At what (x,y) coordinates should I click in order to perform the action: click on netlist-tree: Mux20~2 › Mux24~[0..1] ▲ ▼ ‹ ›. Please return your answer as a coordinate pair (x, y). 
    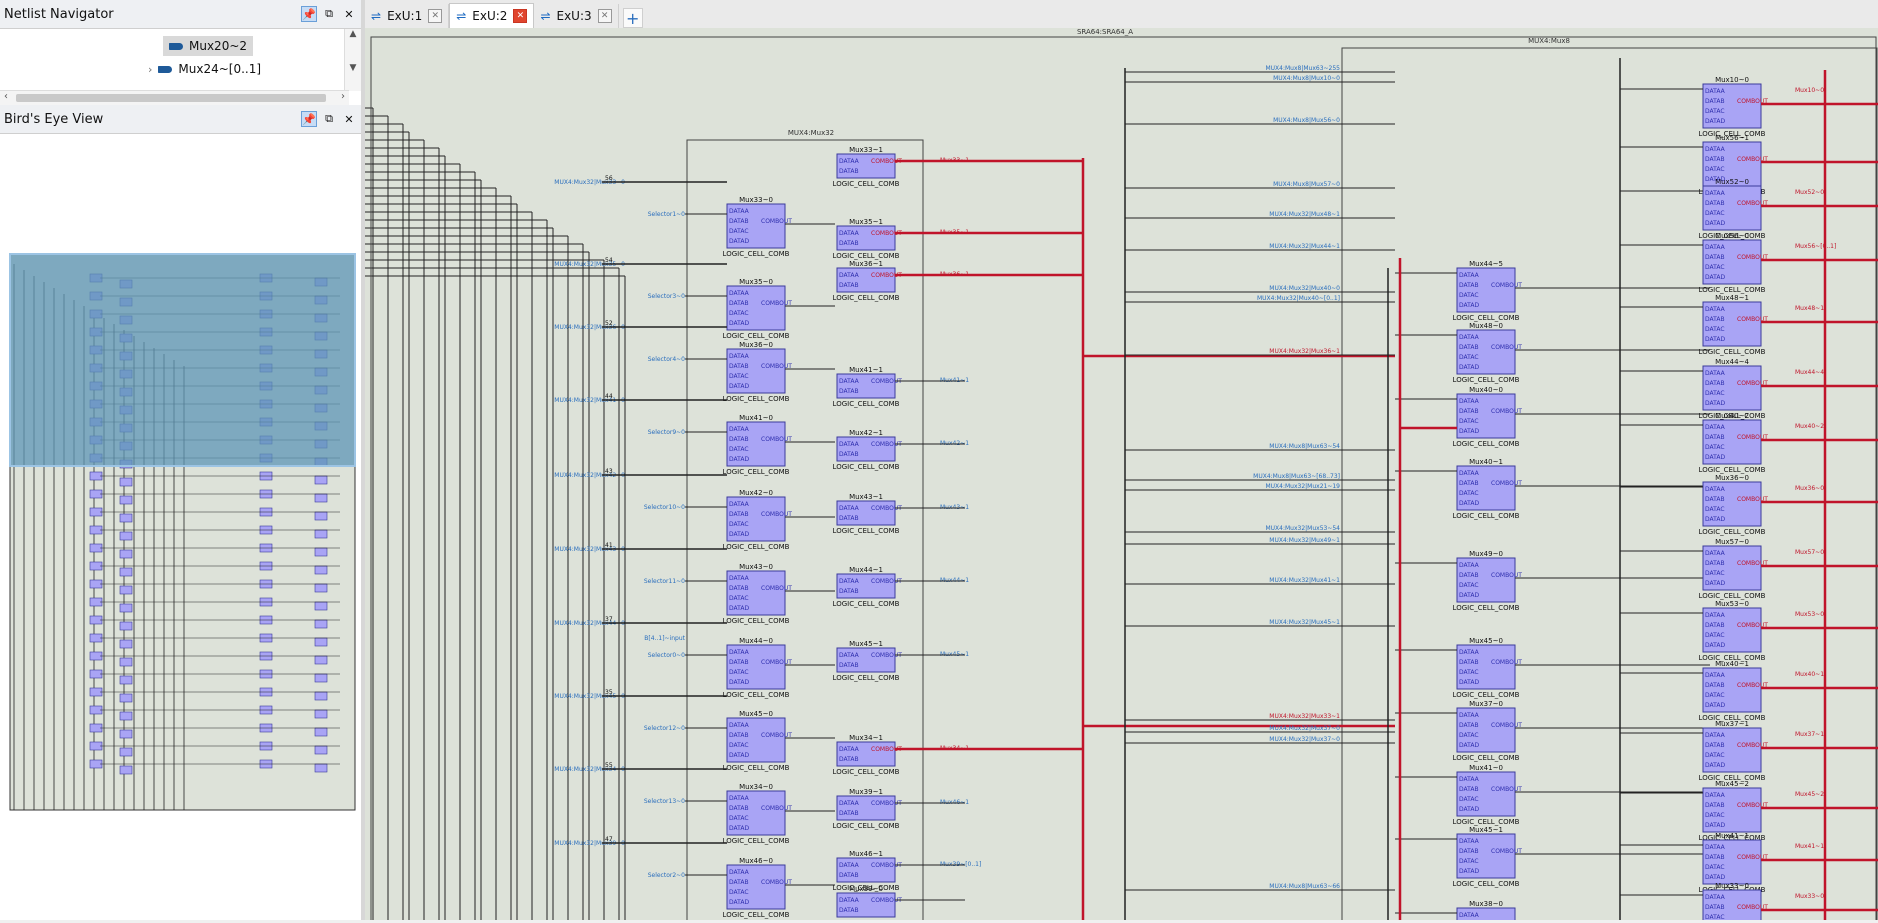
    Looking at the image, I should click on (180, 67).